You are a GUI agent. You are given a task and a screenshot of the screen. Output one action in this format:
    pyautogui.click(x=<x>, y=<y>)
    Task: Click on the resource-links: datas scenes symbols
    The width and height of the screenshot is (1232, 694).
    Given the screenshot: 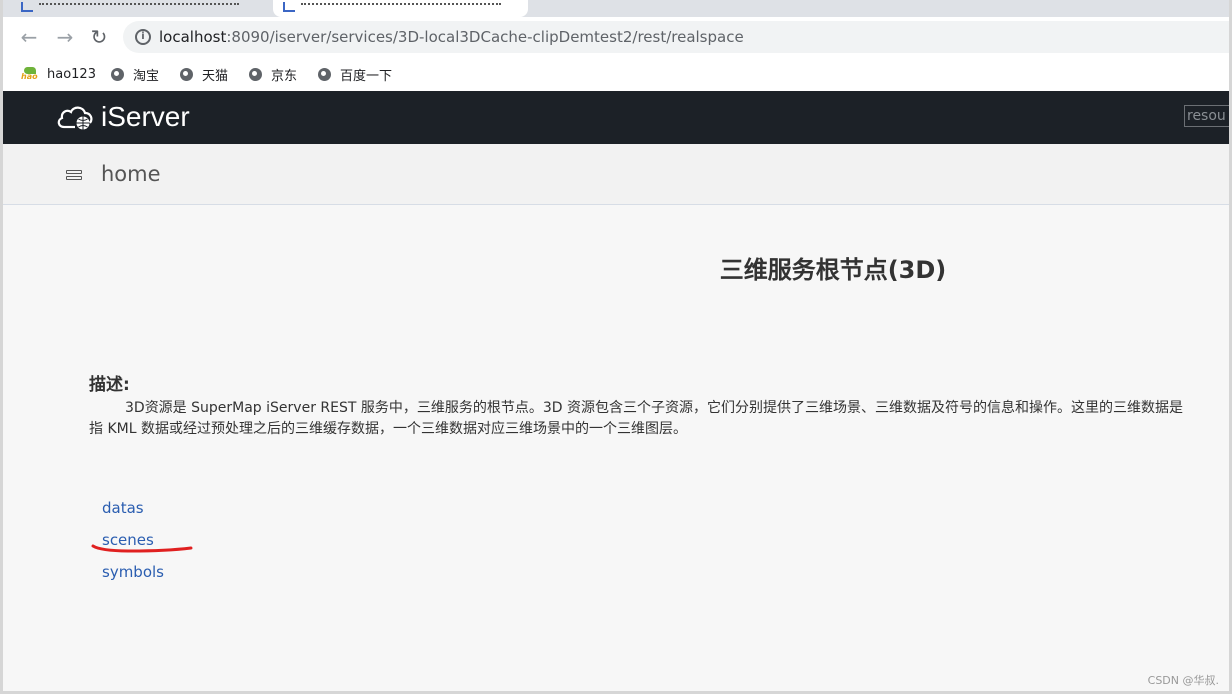 What is the action you would take?
    pyautogui.click(x=133, y=540)
    